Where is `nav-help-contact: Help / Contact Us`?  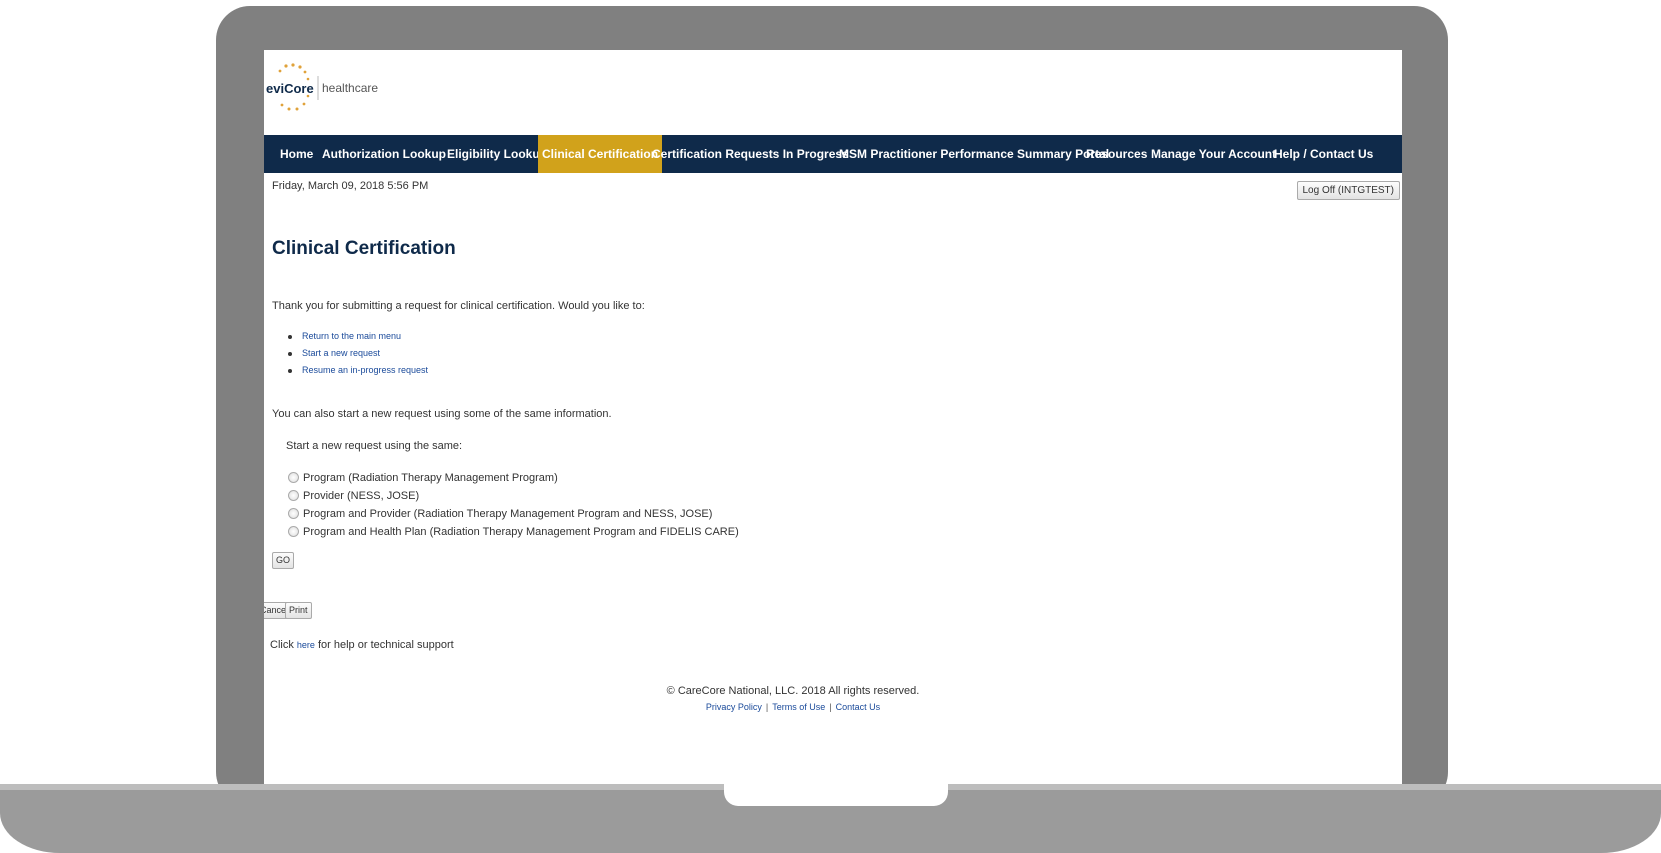
nav-help-contact: Help / Contact Us is located at coordinates (1323, 154).